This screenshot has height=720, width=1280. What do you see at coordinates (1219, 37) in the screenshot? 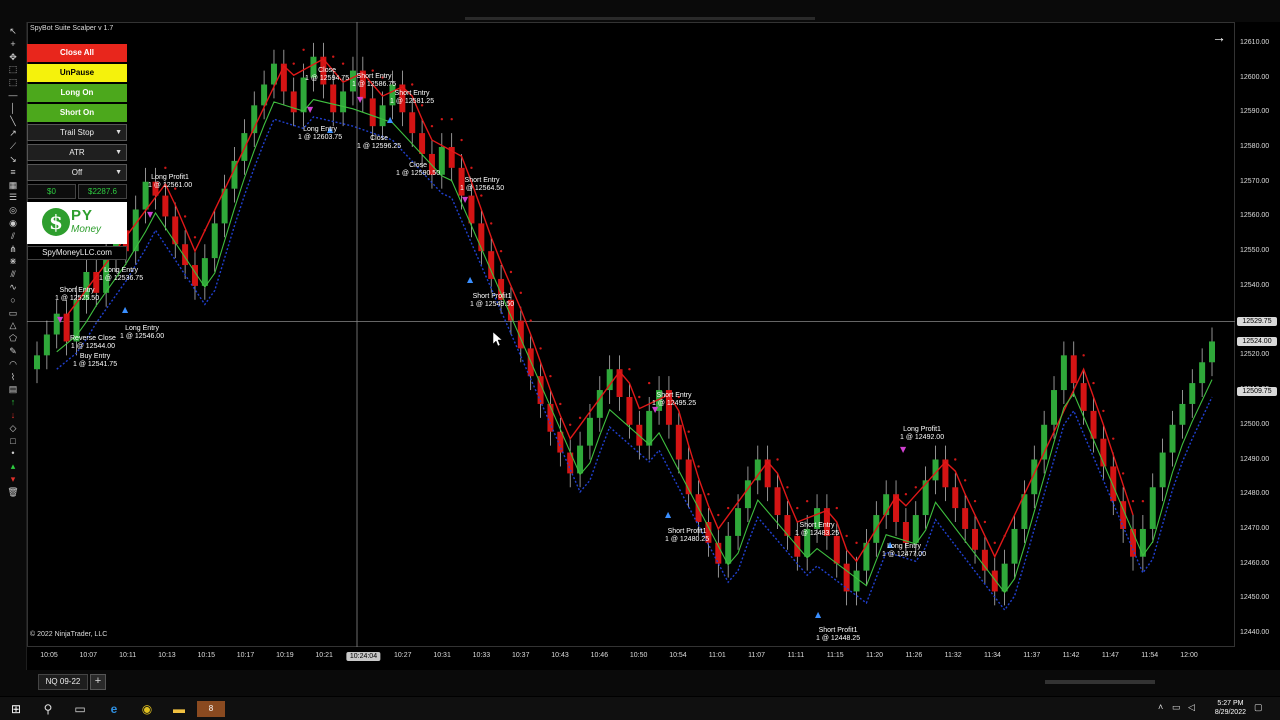
I see `arrow-right-icon: →` at bounding box center [1219, 37].